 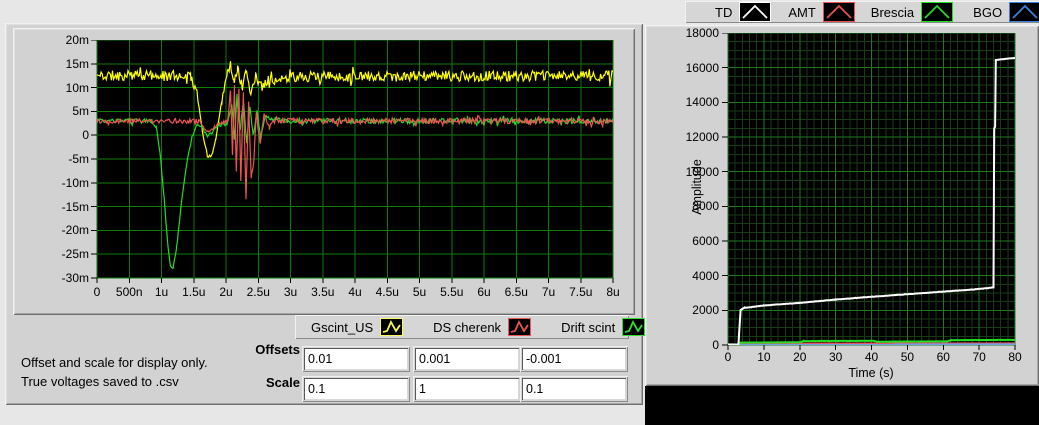 What do you see at coordinates (871, 357) in the screenshot?
I see `x-tick-label: 40` at bounding box center [871, 357].